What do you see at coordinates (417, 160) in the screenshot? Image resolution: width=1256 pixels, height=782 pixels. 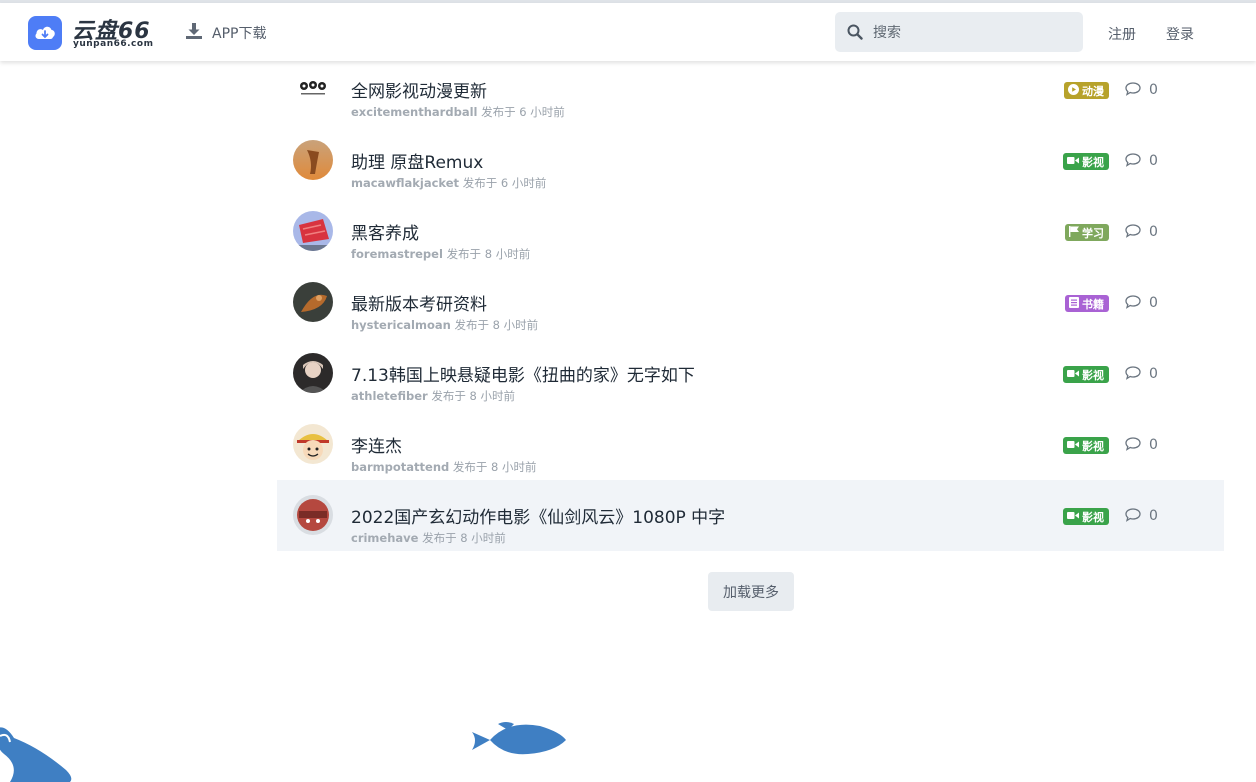 I see `post-title: 助理 原盘Remux` at bounding box center [417, 160].